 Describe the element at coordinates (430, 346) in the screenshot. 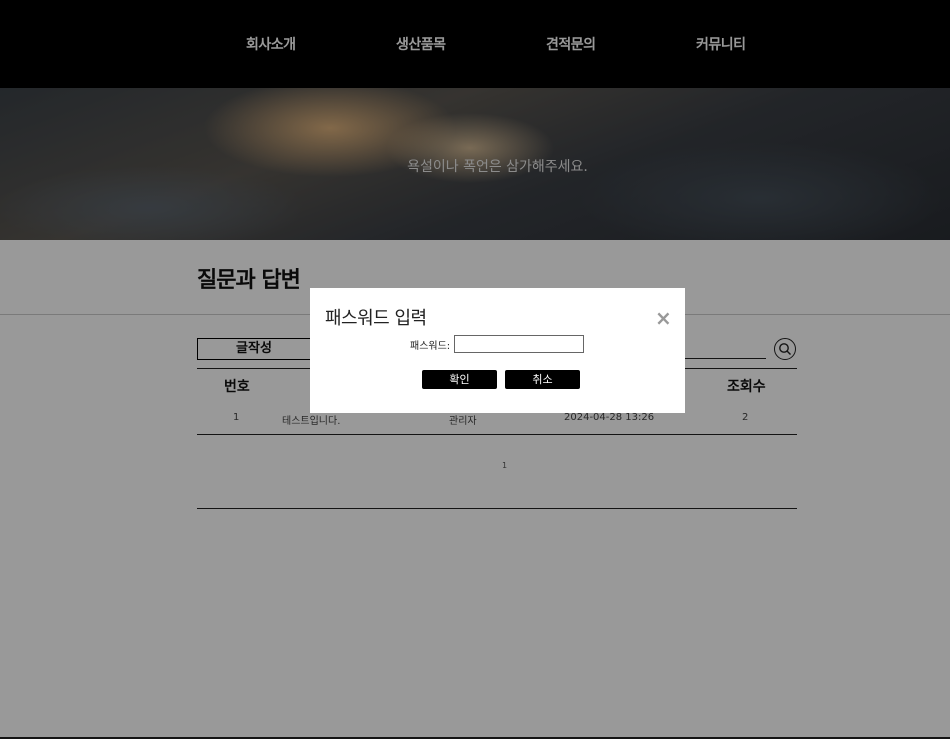

I see `password-label: 패스워드:` at that location.